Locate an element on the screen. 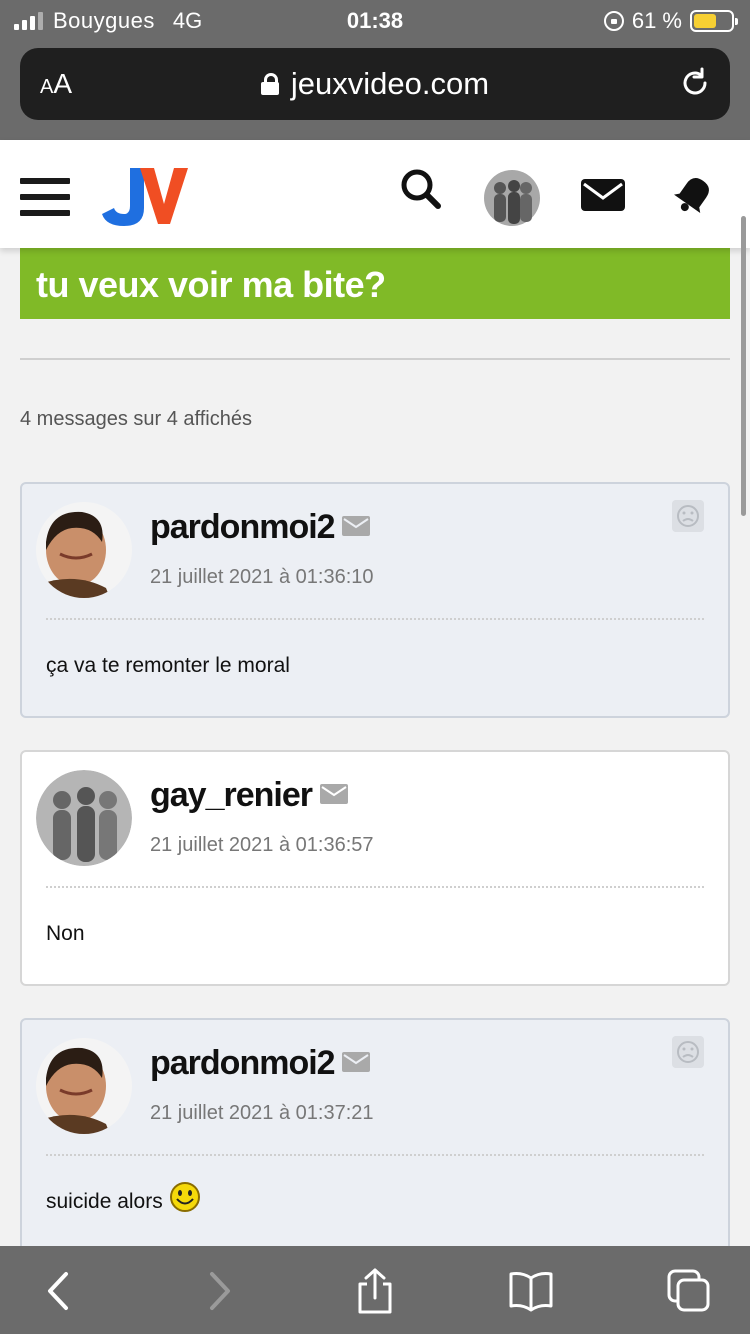  post-date: 21 juillet 2021 à 01:36:57 is located at coordinates (262, 845).